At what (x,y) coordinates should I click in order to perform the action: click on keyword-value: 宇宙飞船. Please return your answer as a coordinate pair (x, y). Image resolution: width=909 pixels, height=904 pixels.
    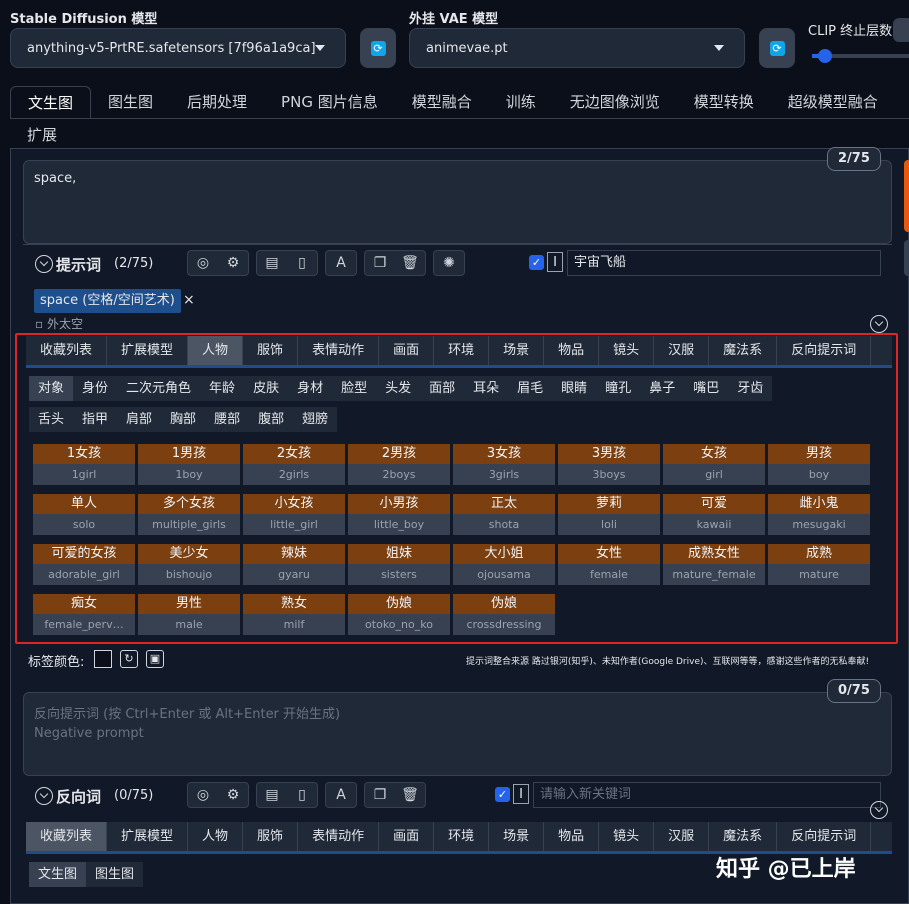
    Looking at the image, I should click on (600, 262).